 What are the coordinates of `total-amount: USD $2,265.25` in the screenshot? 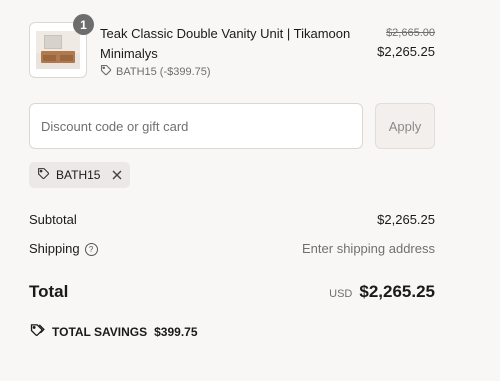 It's located at (382, 292).